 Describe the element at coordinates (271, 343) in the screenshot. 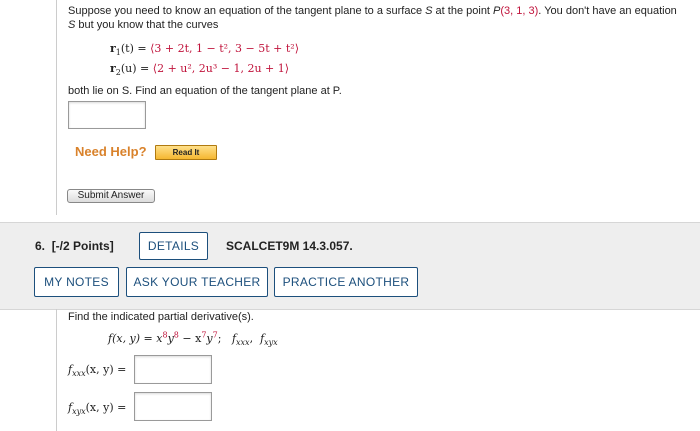

I see `partial-subscript: xyx` at that location.